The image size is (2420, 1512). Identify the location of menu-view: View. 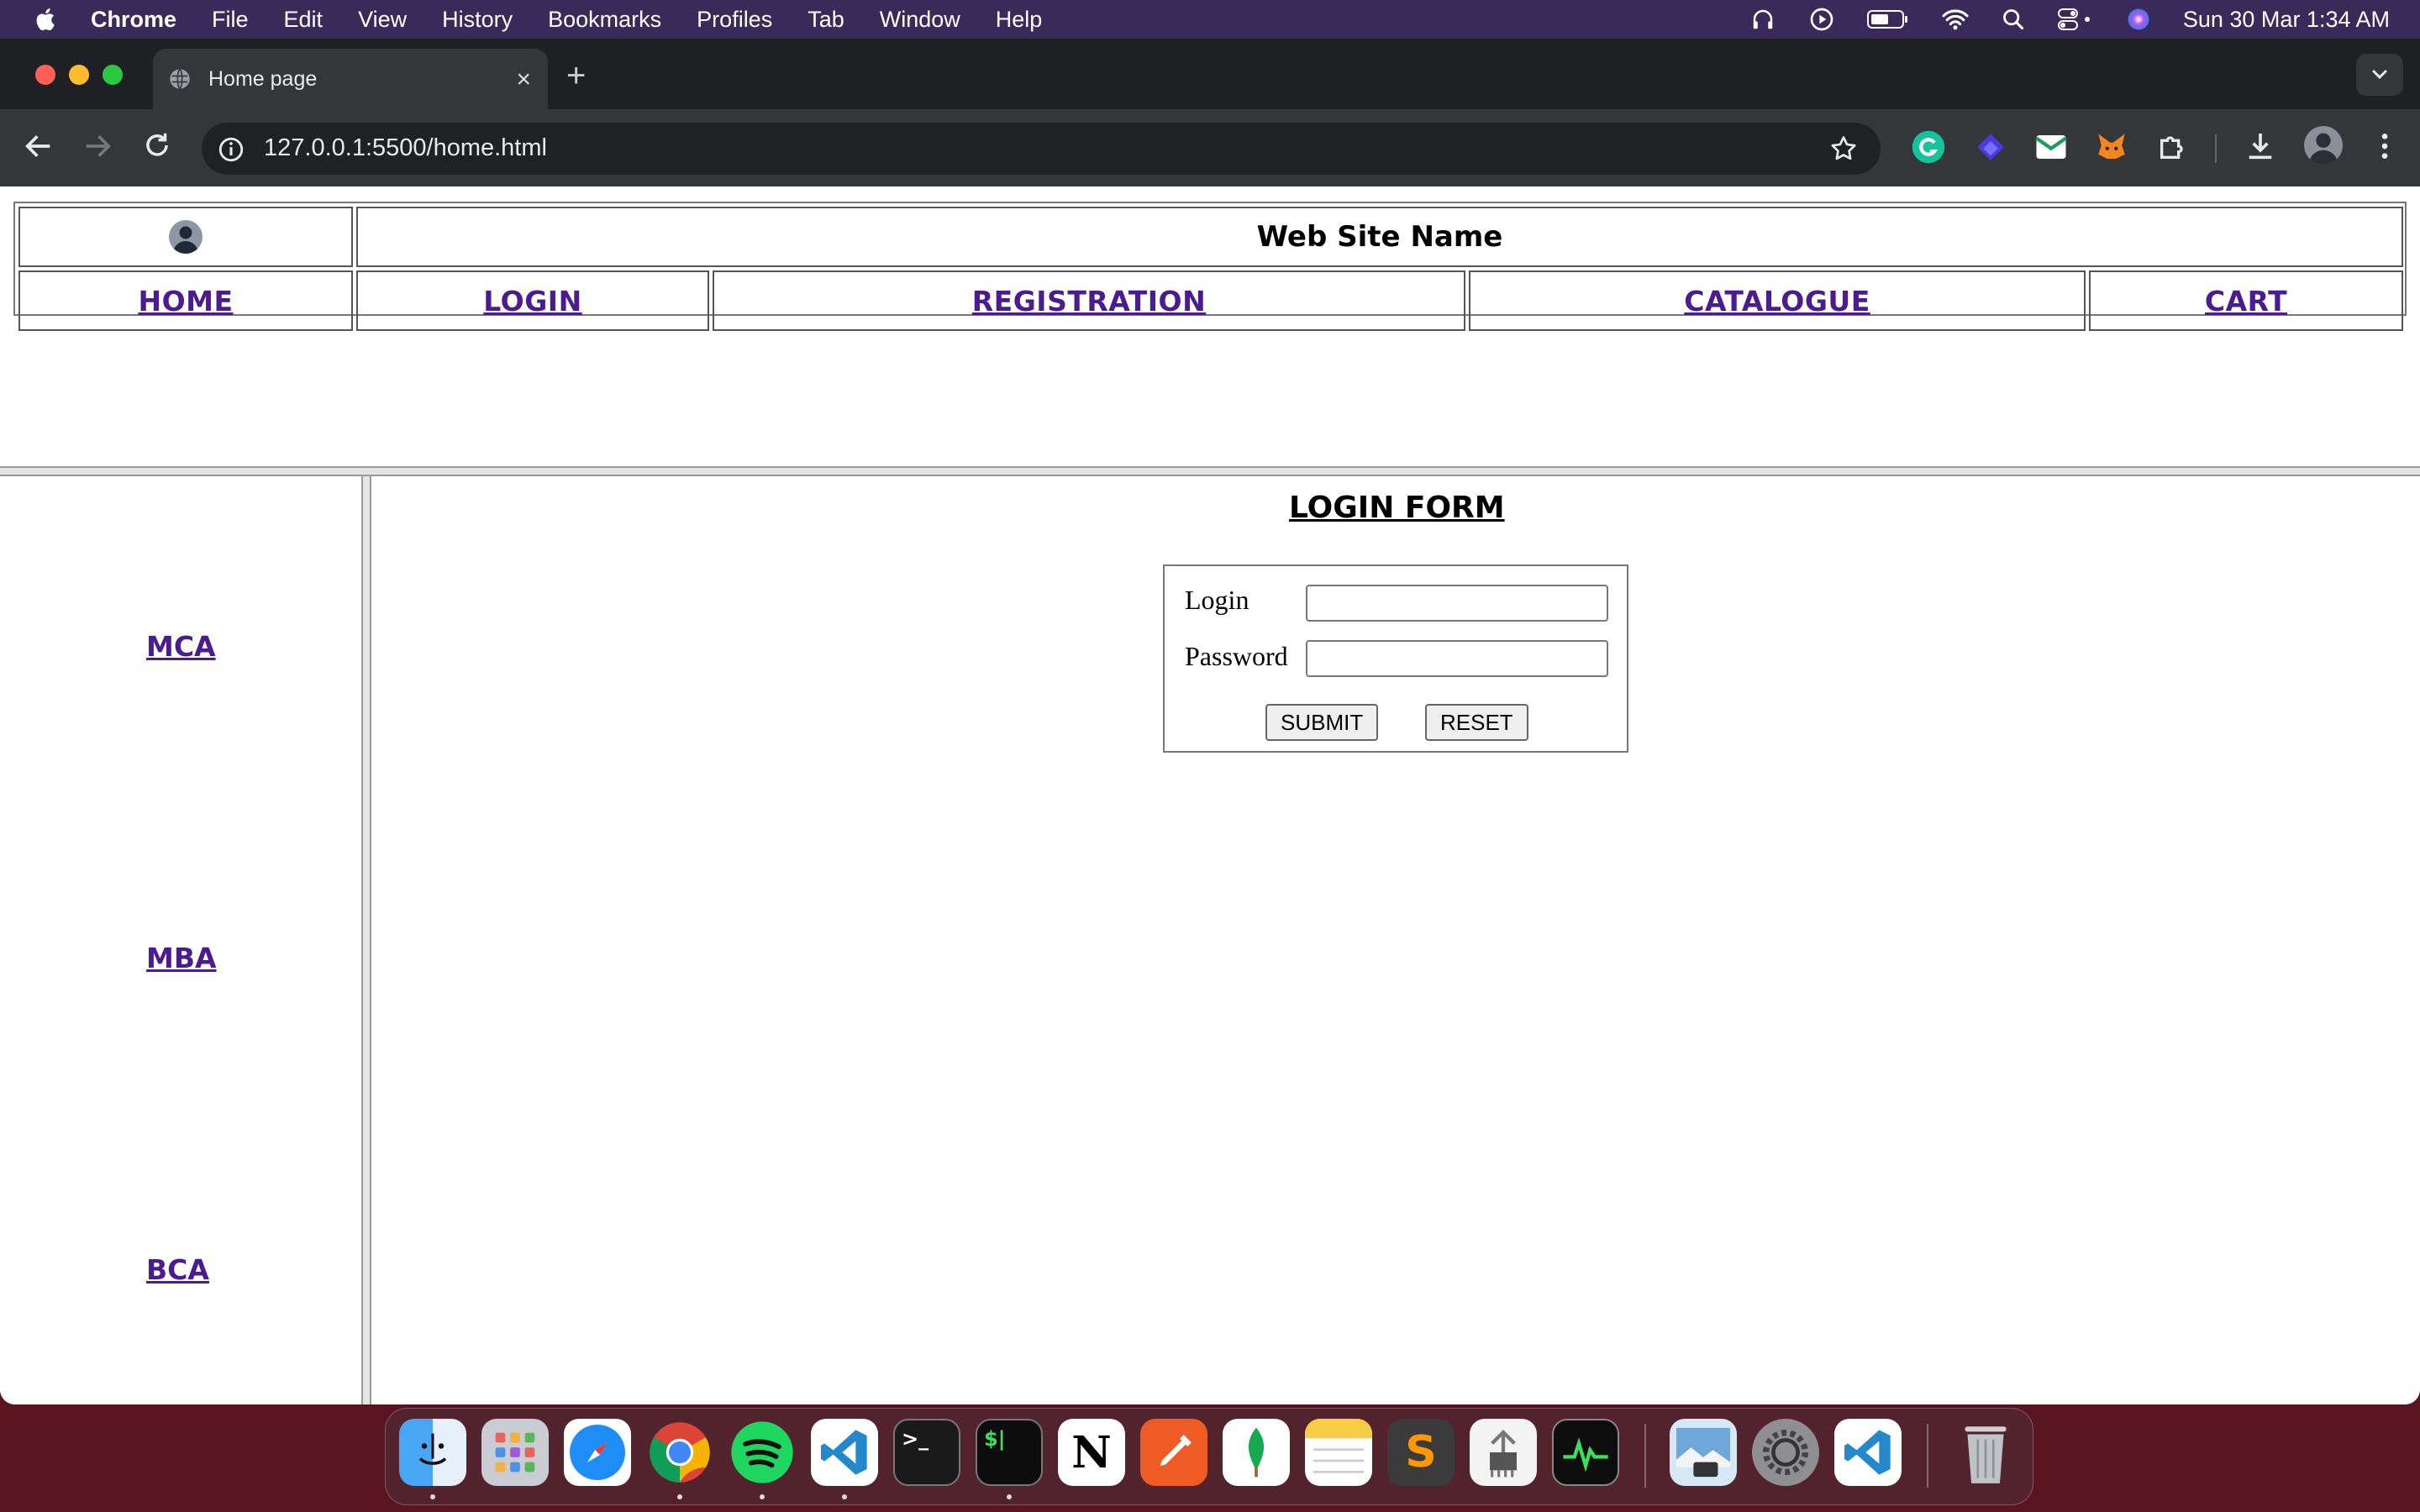
(382, 20).